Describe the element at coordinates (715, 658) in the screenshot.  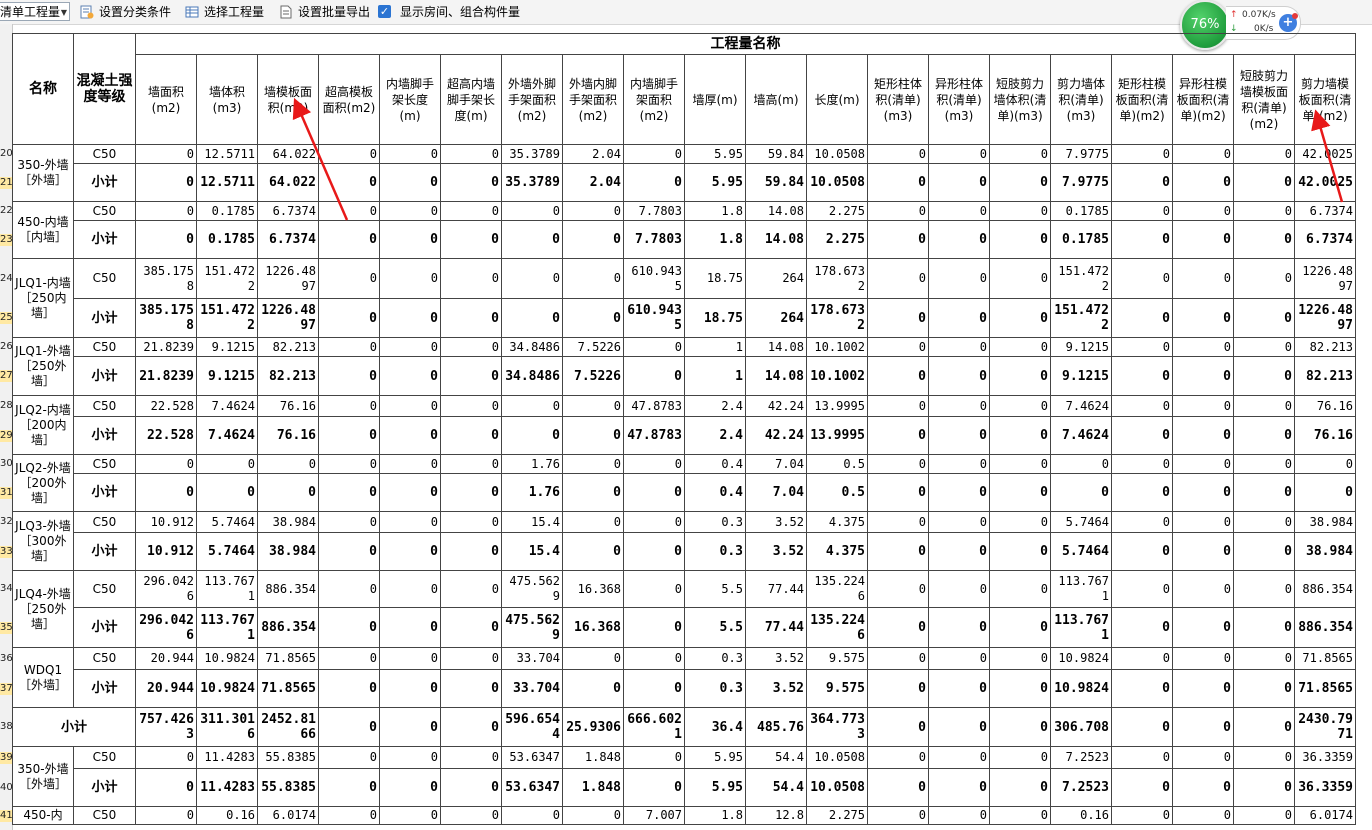
I see `value-cell: 0.3` at that location.